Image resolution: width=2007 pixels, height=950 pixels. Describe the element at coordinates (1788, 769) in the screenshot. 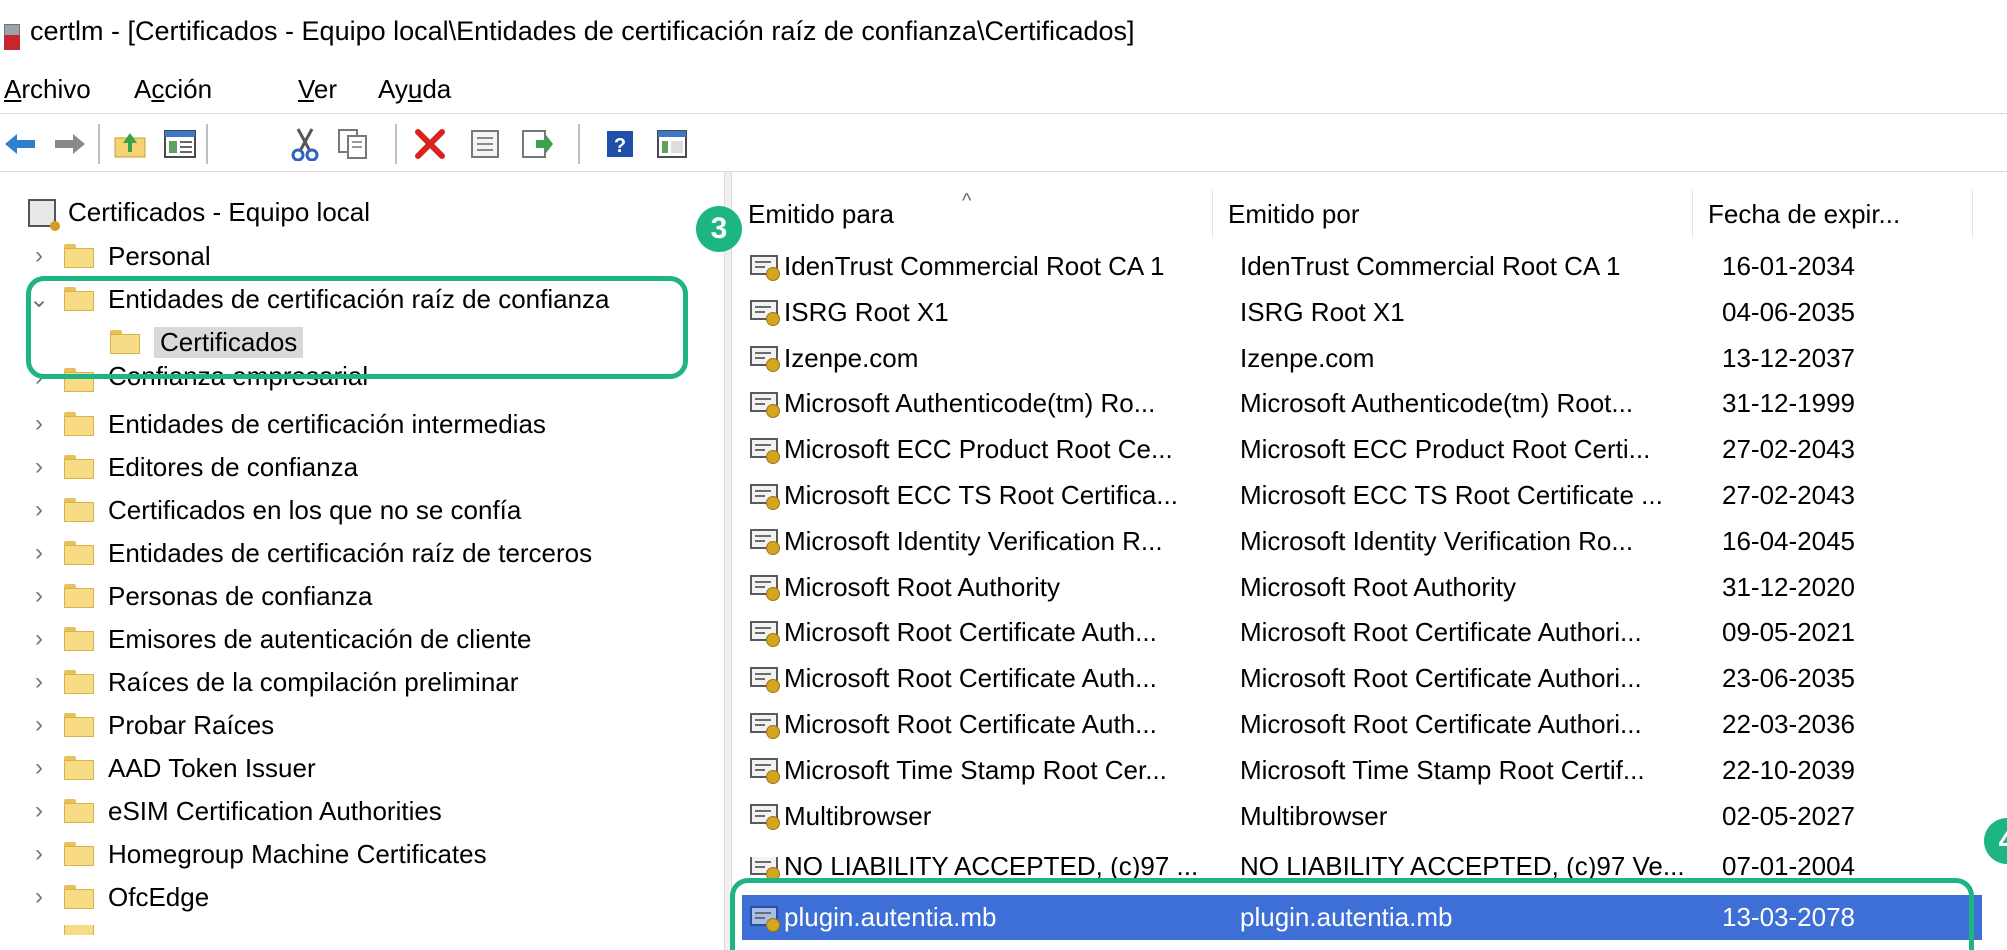

I see `cell-fecha-expiracion: 22-10-2039` at that location.